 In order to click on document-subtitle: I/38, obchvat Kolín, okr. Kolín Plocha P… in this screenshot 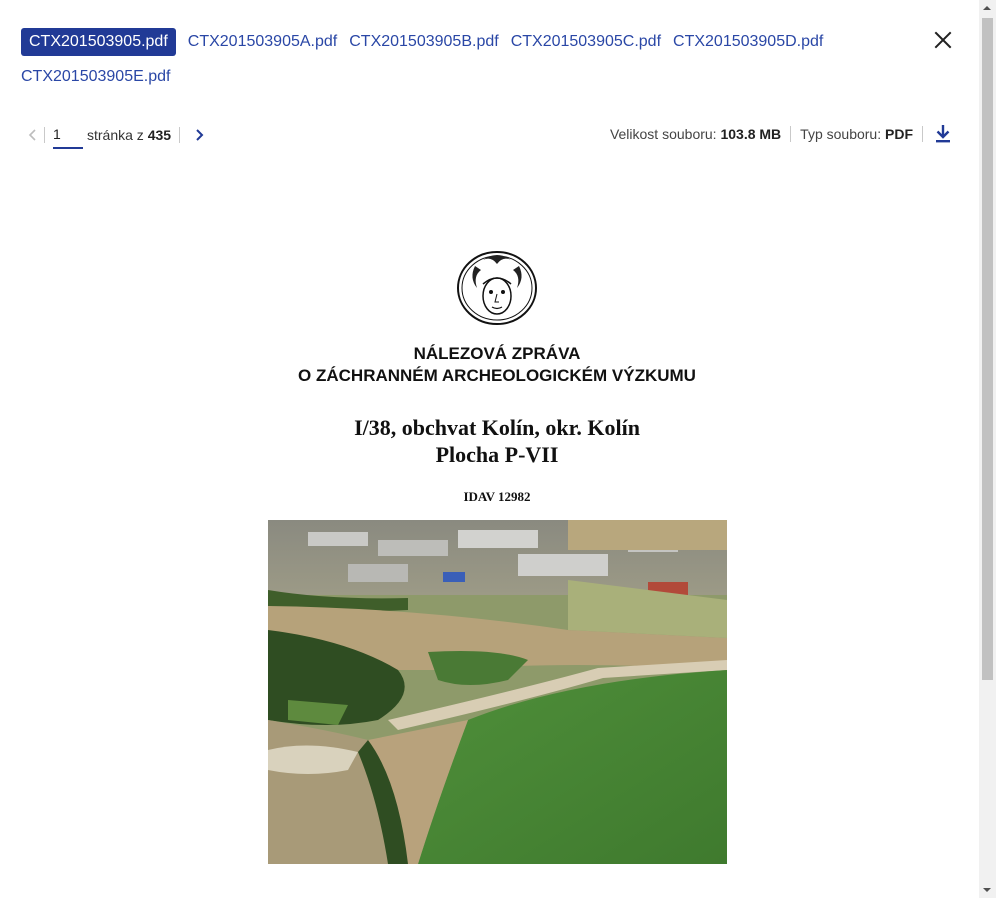, I will do `click(497, 441)`.